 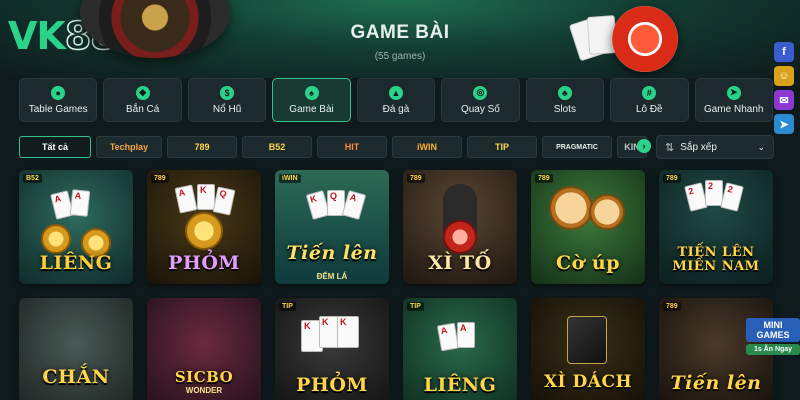 I want to click on lottery-ball-icon: ◎, so click(x=480, y=92).